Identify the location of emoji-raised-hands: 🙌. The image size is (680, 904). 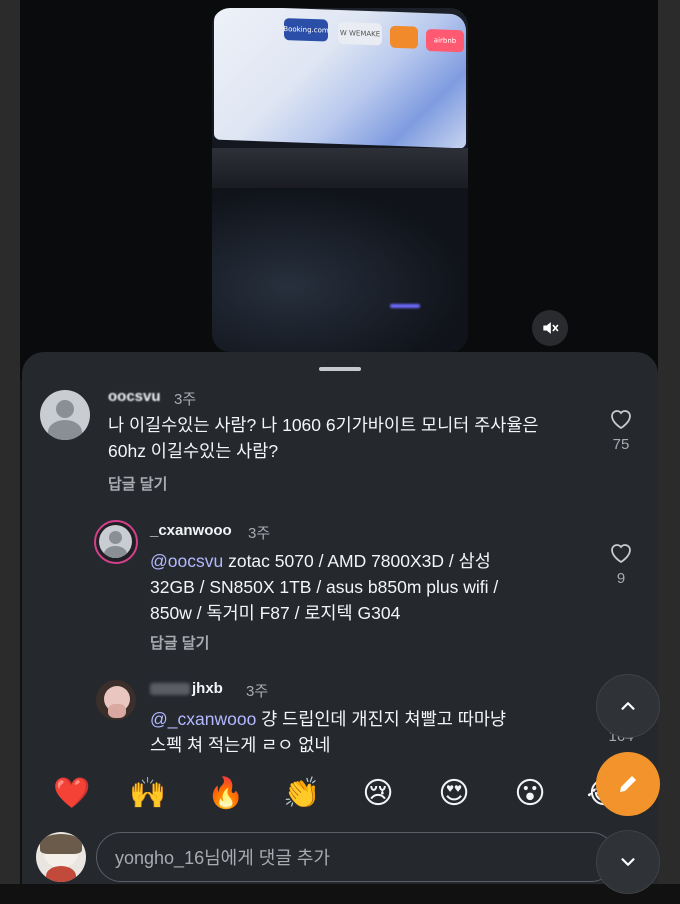
(148, 793).